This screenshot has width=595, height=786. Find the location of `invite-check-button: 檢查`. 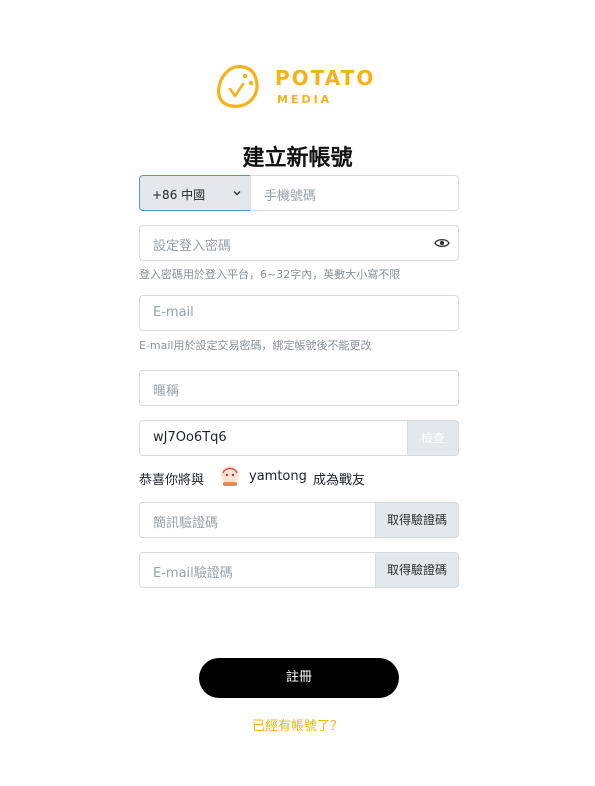

invite-check-button: 檢查 is located at coordinates (433, 438).